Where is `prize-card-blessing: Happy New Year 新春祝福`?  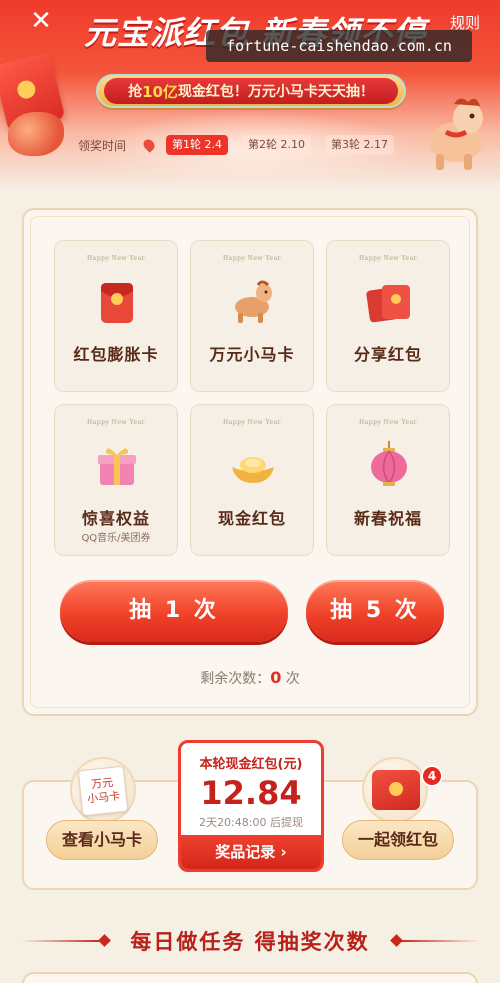
prize-card-blessing: Happy New Year 新春祝福 is located at coordinates (388, 480).